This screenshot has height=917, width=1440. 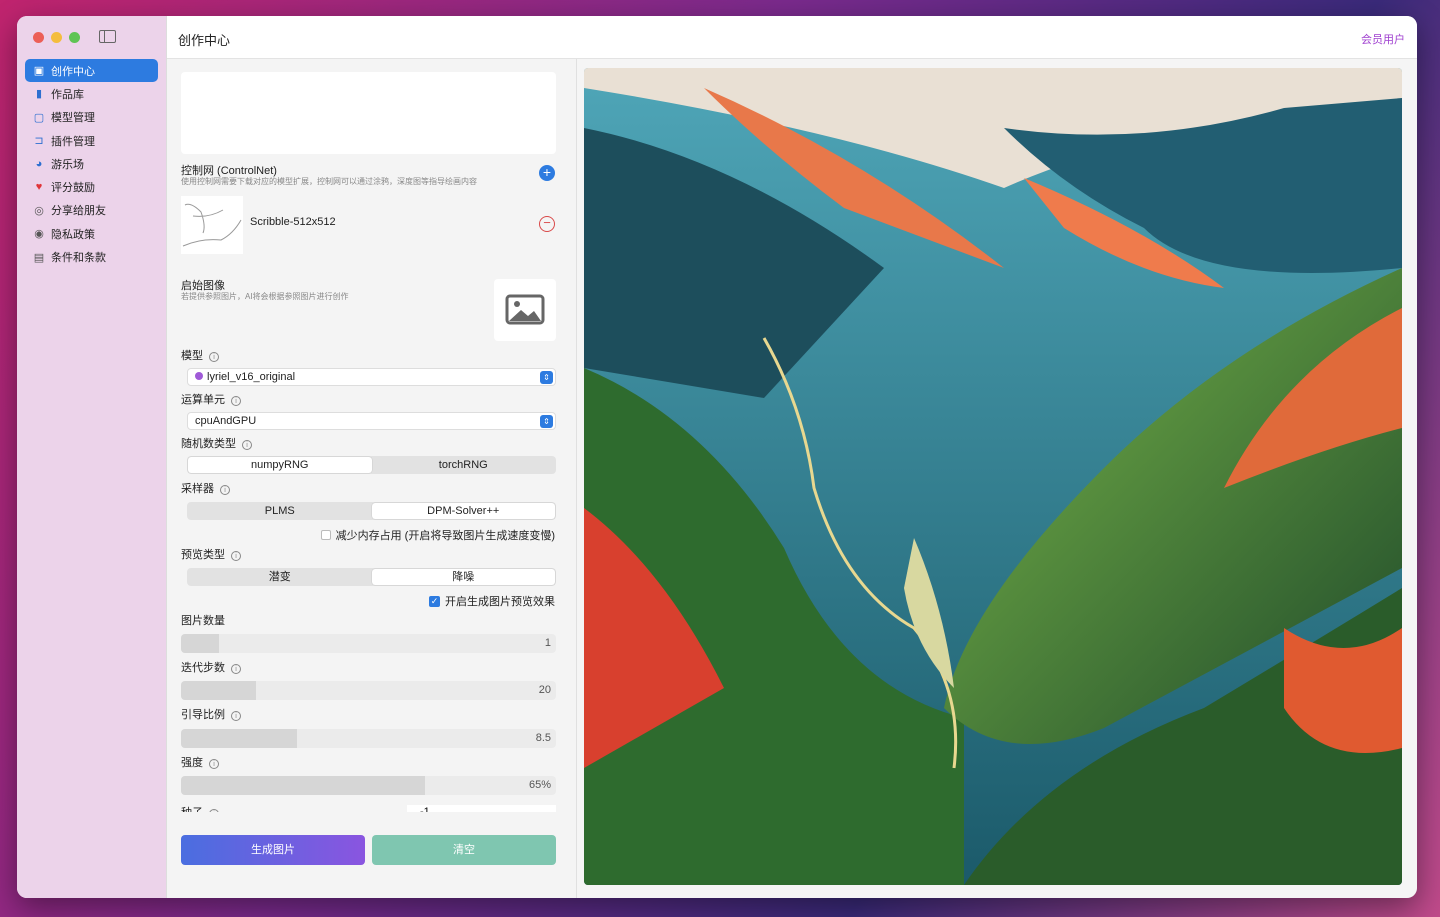 What do you see at coordinates (226, 421) in the screenshot?
I see `compute-unit-value: cpuAndGPU` at bounding box center [226, 421].